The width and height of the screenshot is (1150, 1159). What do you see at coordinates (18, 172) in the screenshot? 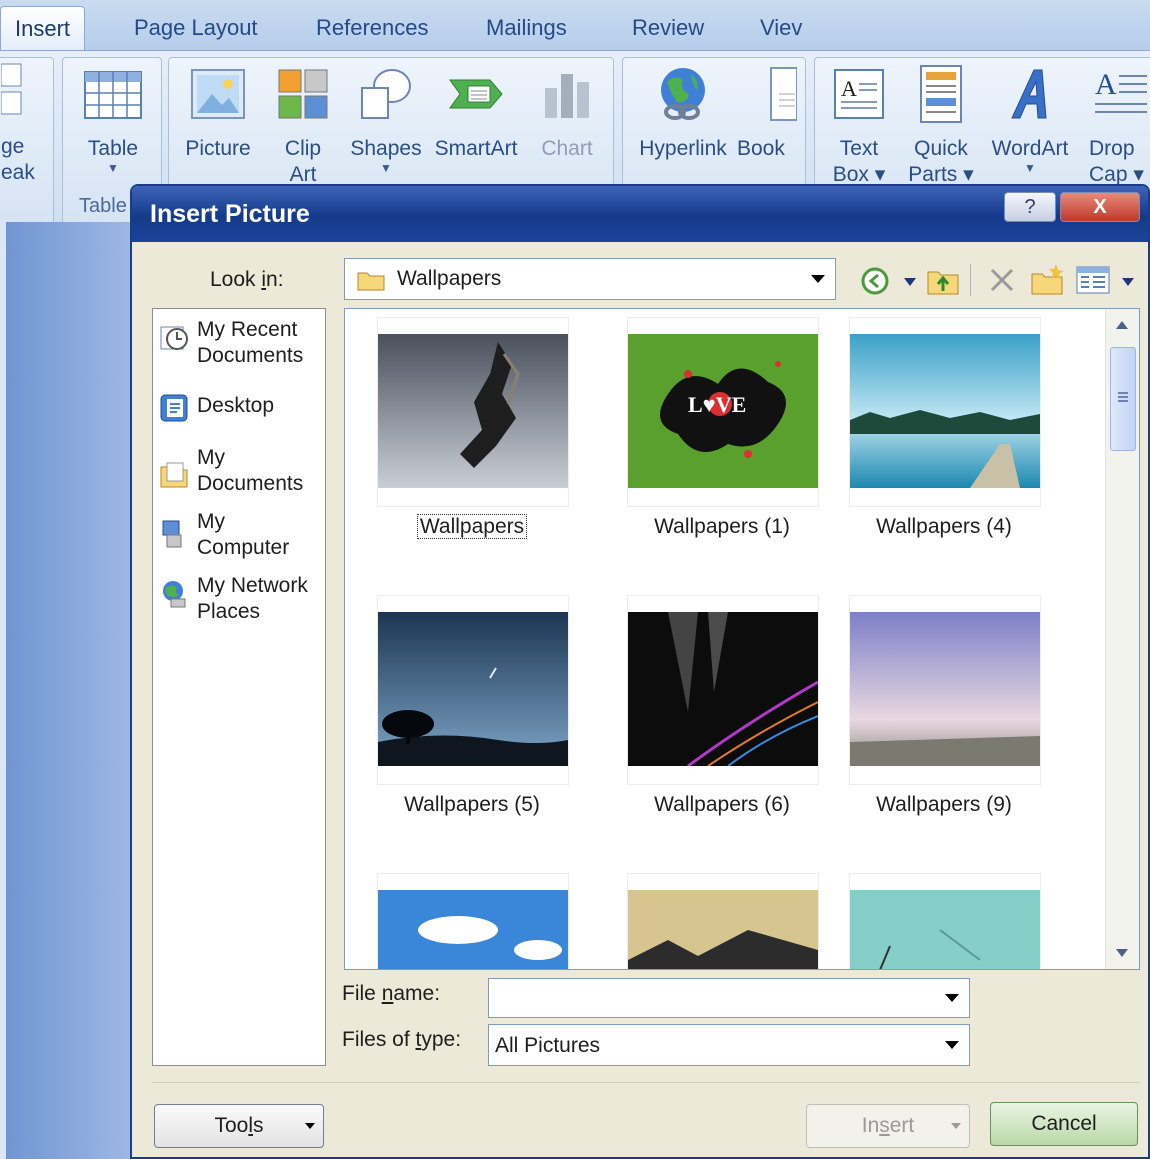
I see `page-break-label-2: eak` at bounding box center [18, 172].